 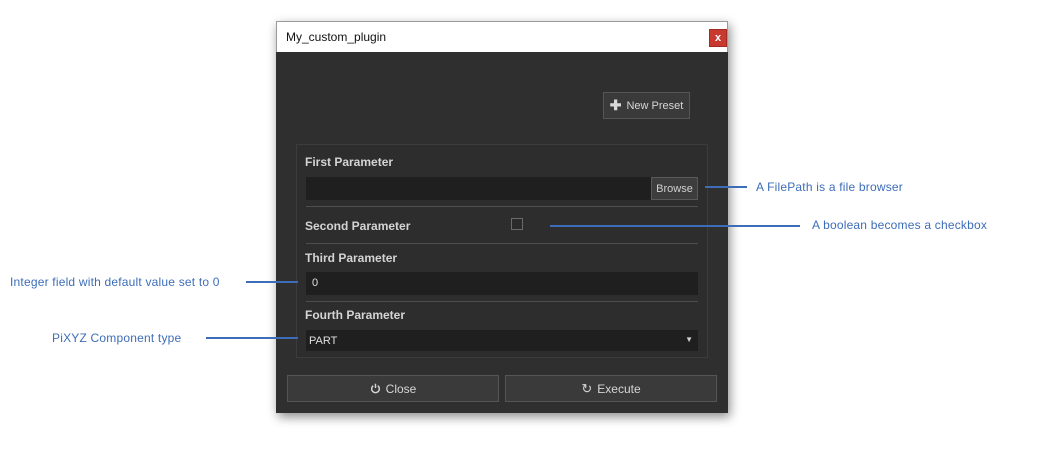 I want to click on annotation-boolean: A boolean becomes a checkbox, so click(x=900, y=225).